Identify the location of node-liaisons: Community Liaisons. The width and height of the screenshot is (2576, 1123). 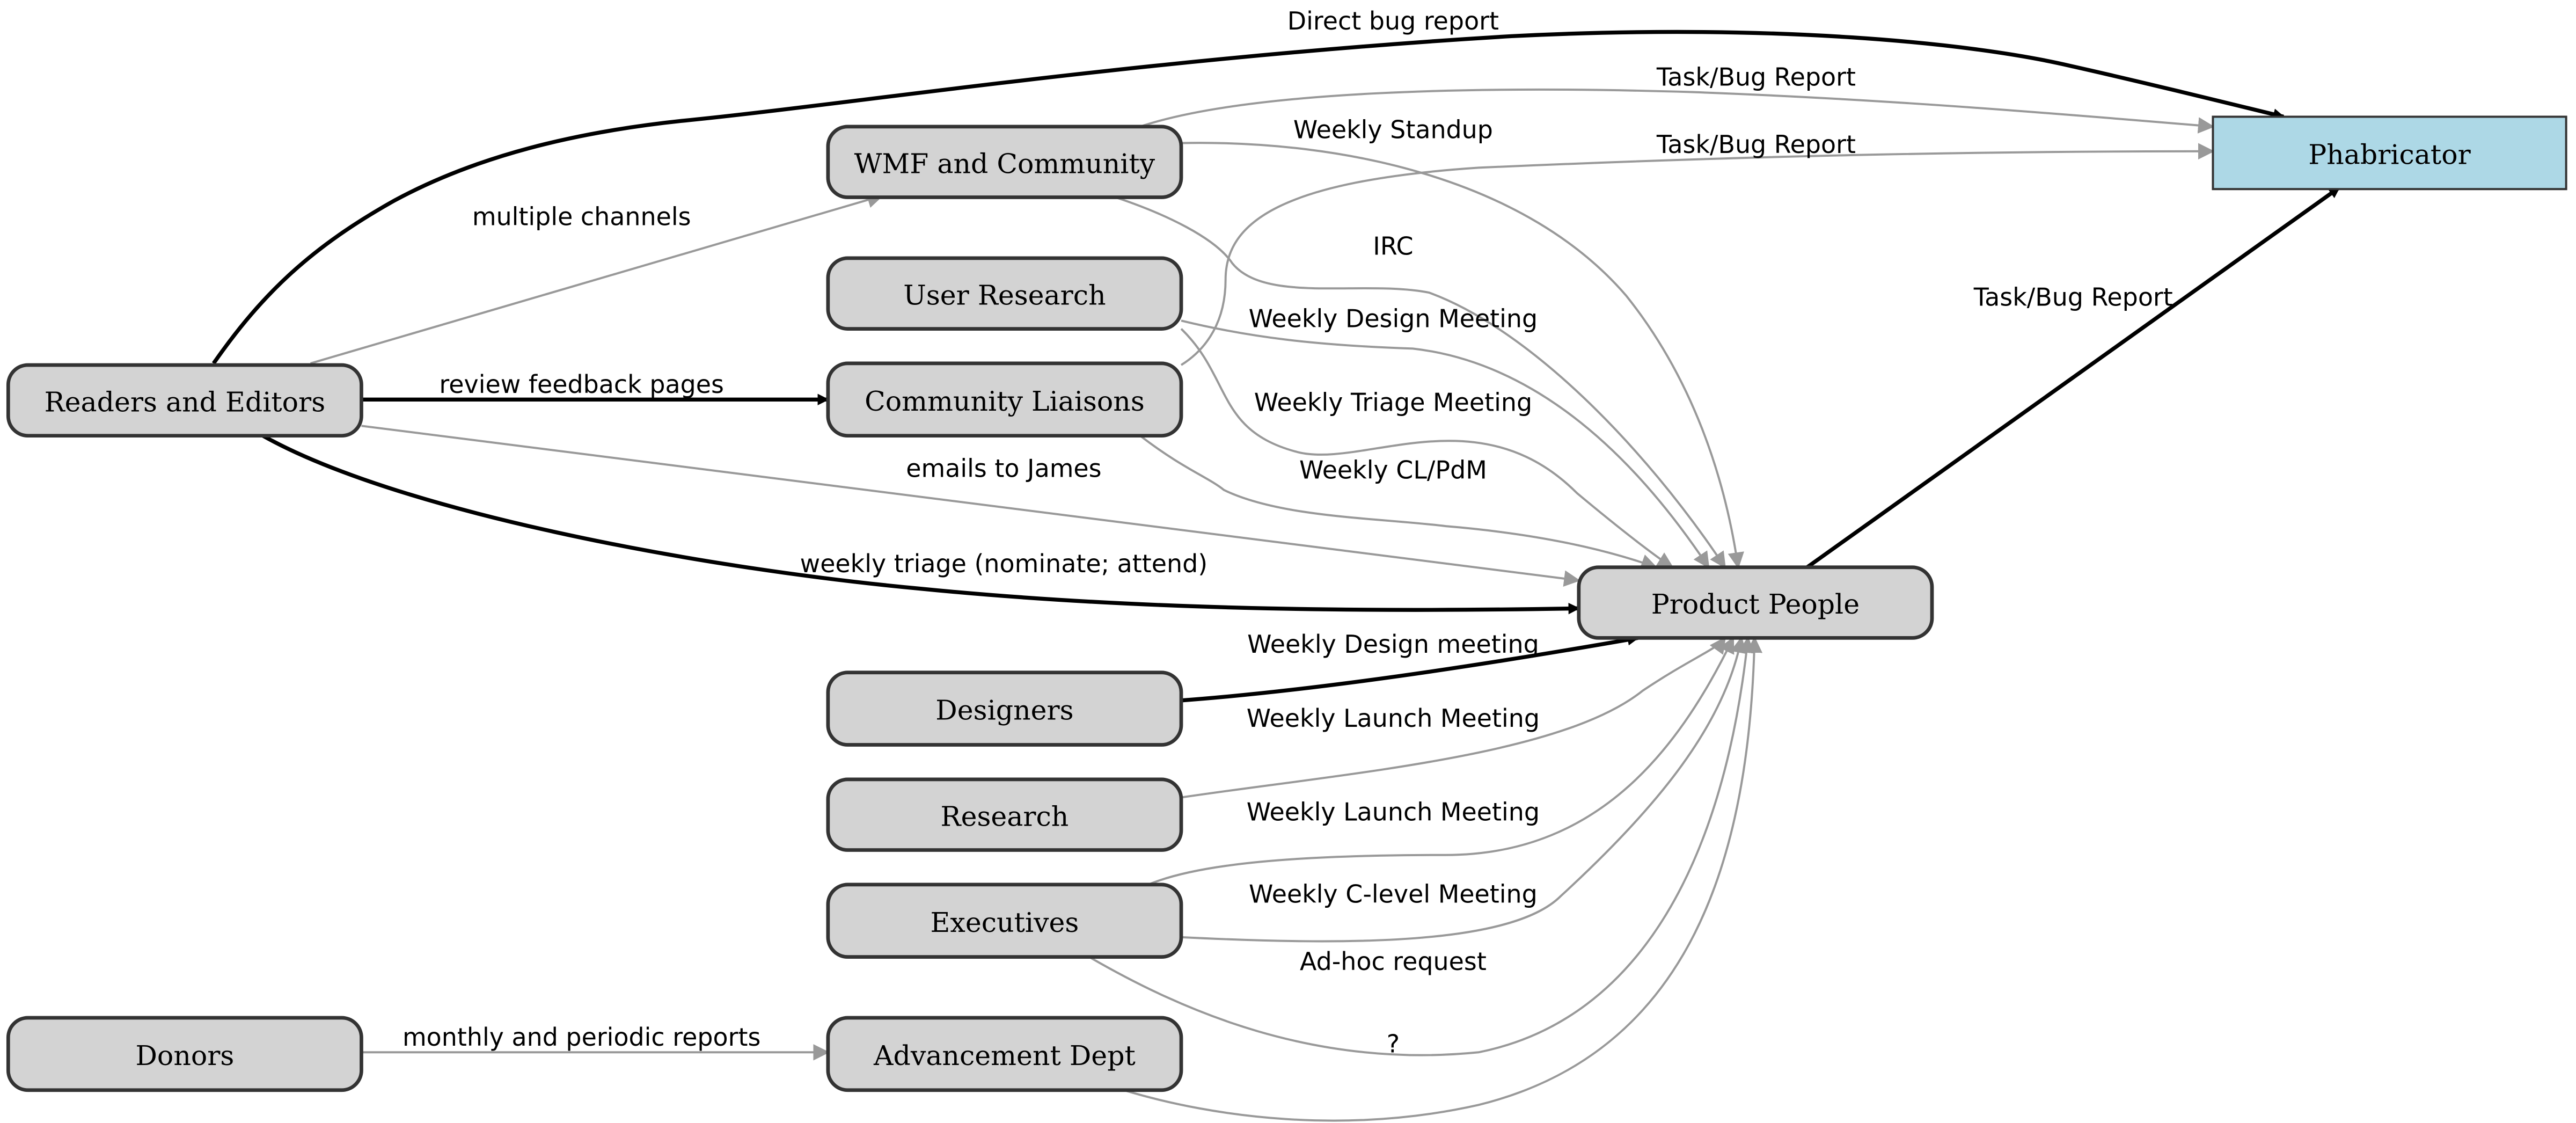
(1004, 399).